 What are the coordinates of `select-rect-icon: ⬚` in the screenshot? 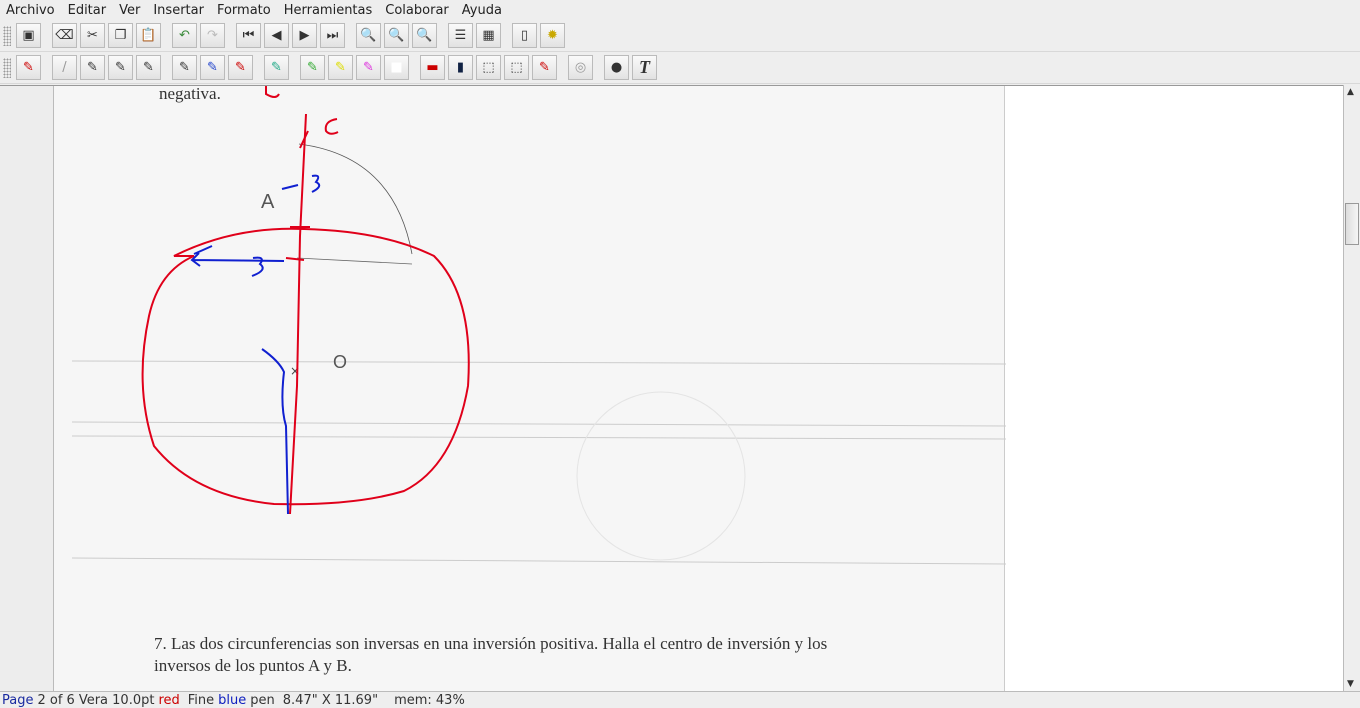 It's located at (516, 67).